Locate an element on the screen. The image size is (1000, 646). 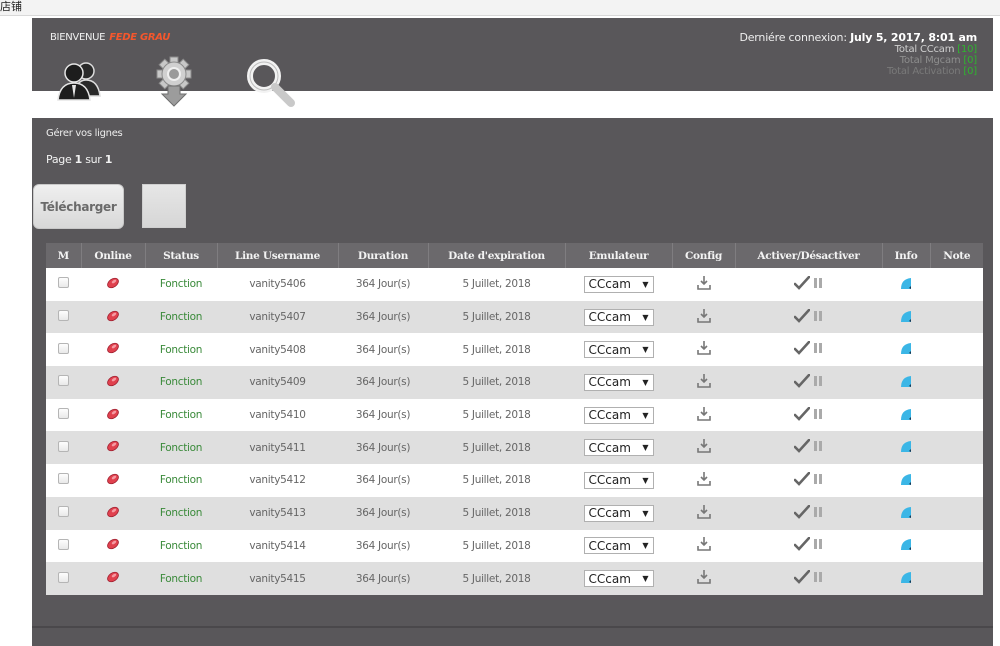
col-note: Note is located at coordinates (956, 255).